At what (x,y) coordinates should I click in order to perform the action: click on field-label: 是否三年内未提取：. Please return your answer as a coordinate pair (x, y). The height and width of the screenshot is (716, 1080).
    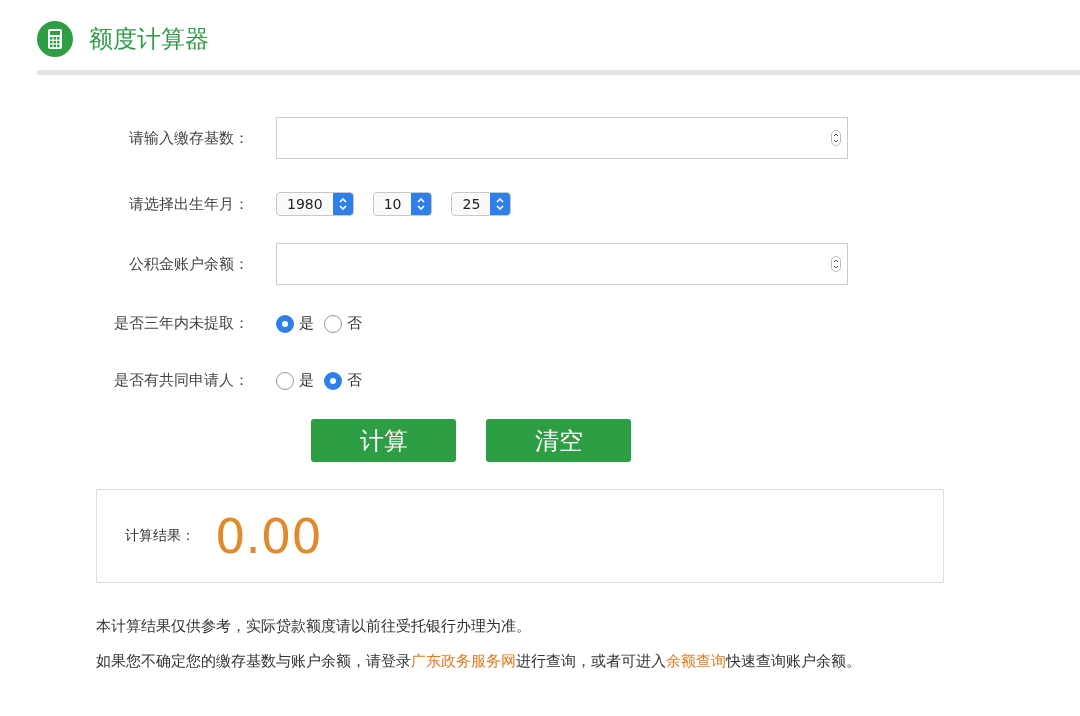
    Looking at the image, I should click on (181, 323).